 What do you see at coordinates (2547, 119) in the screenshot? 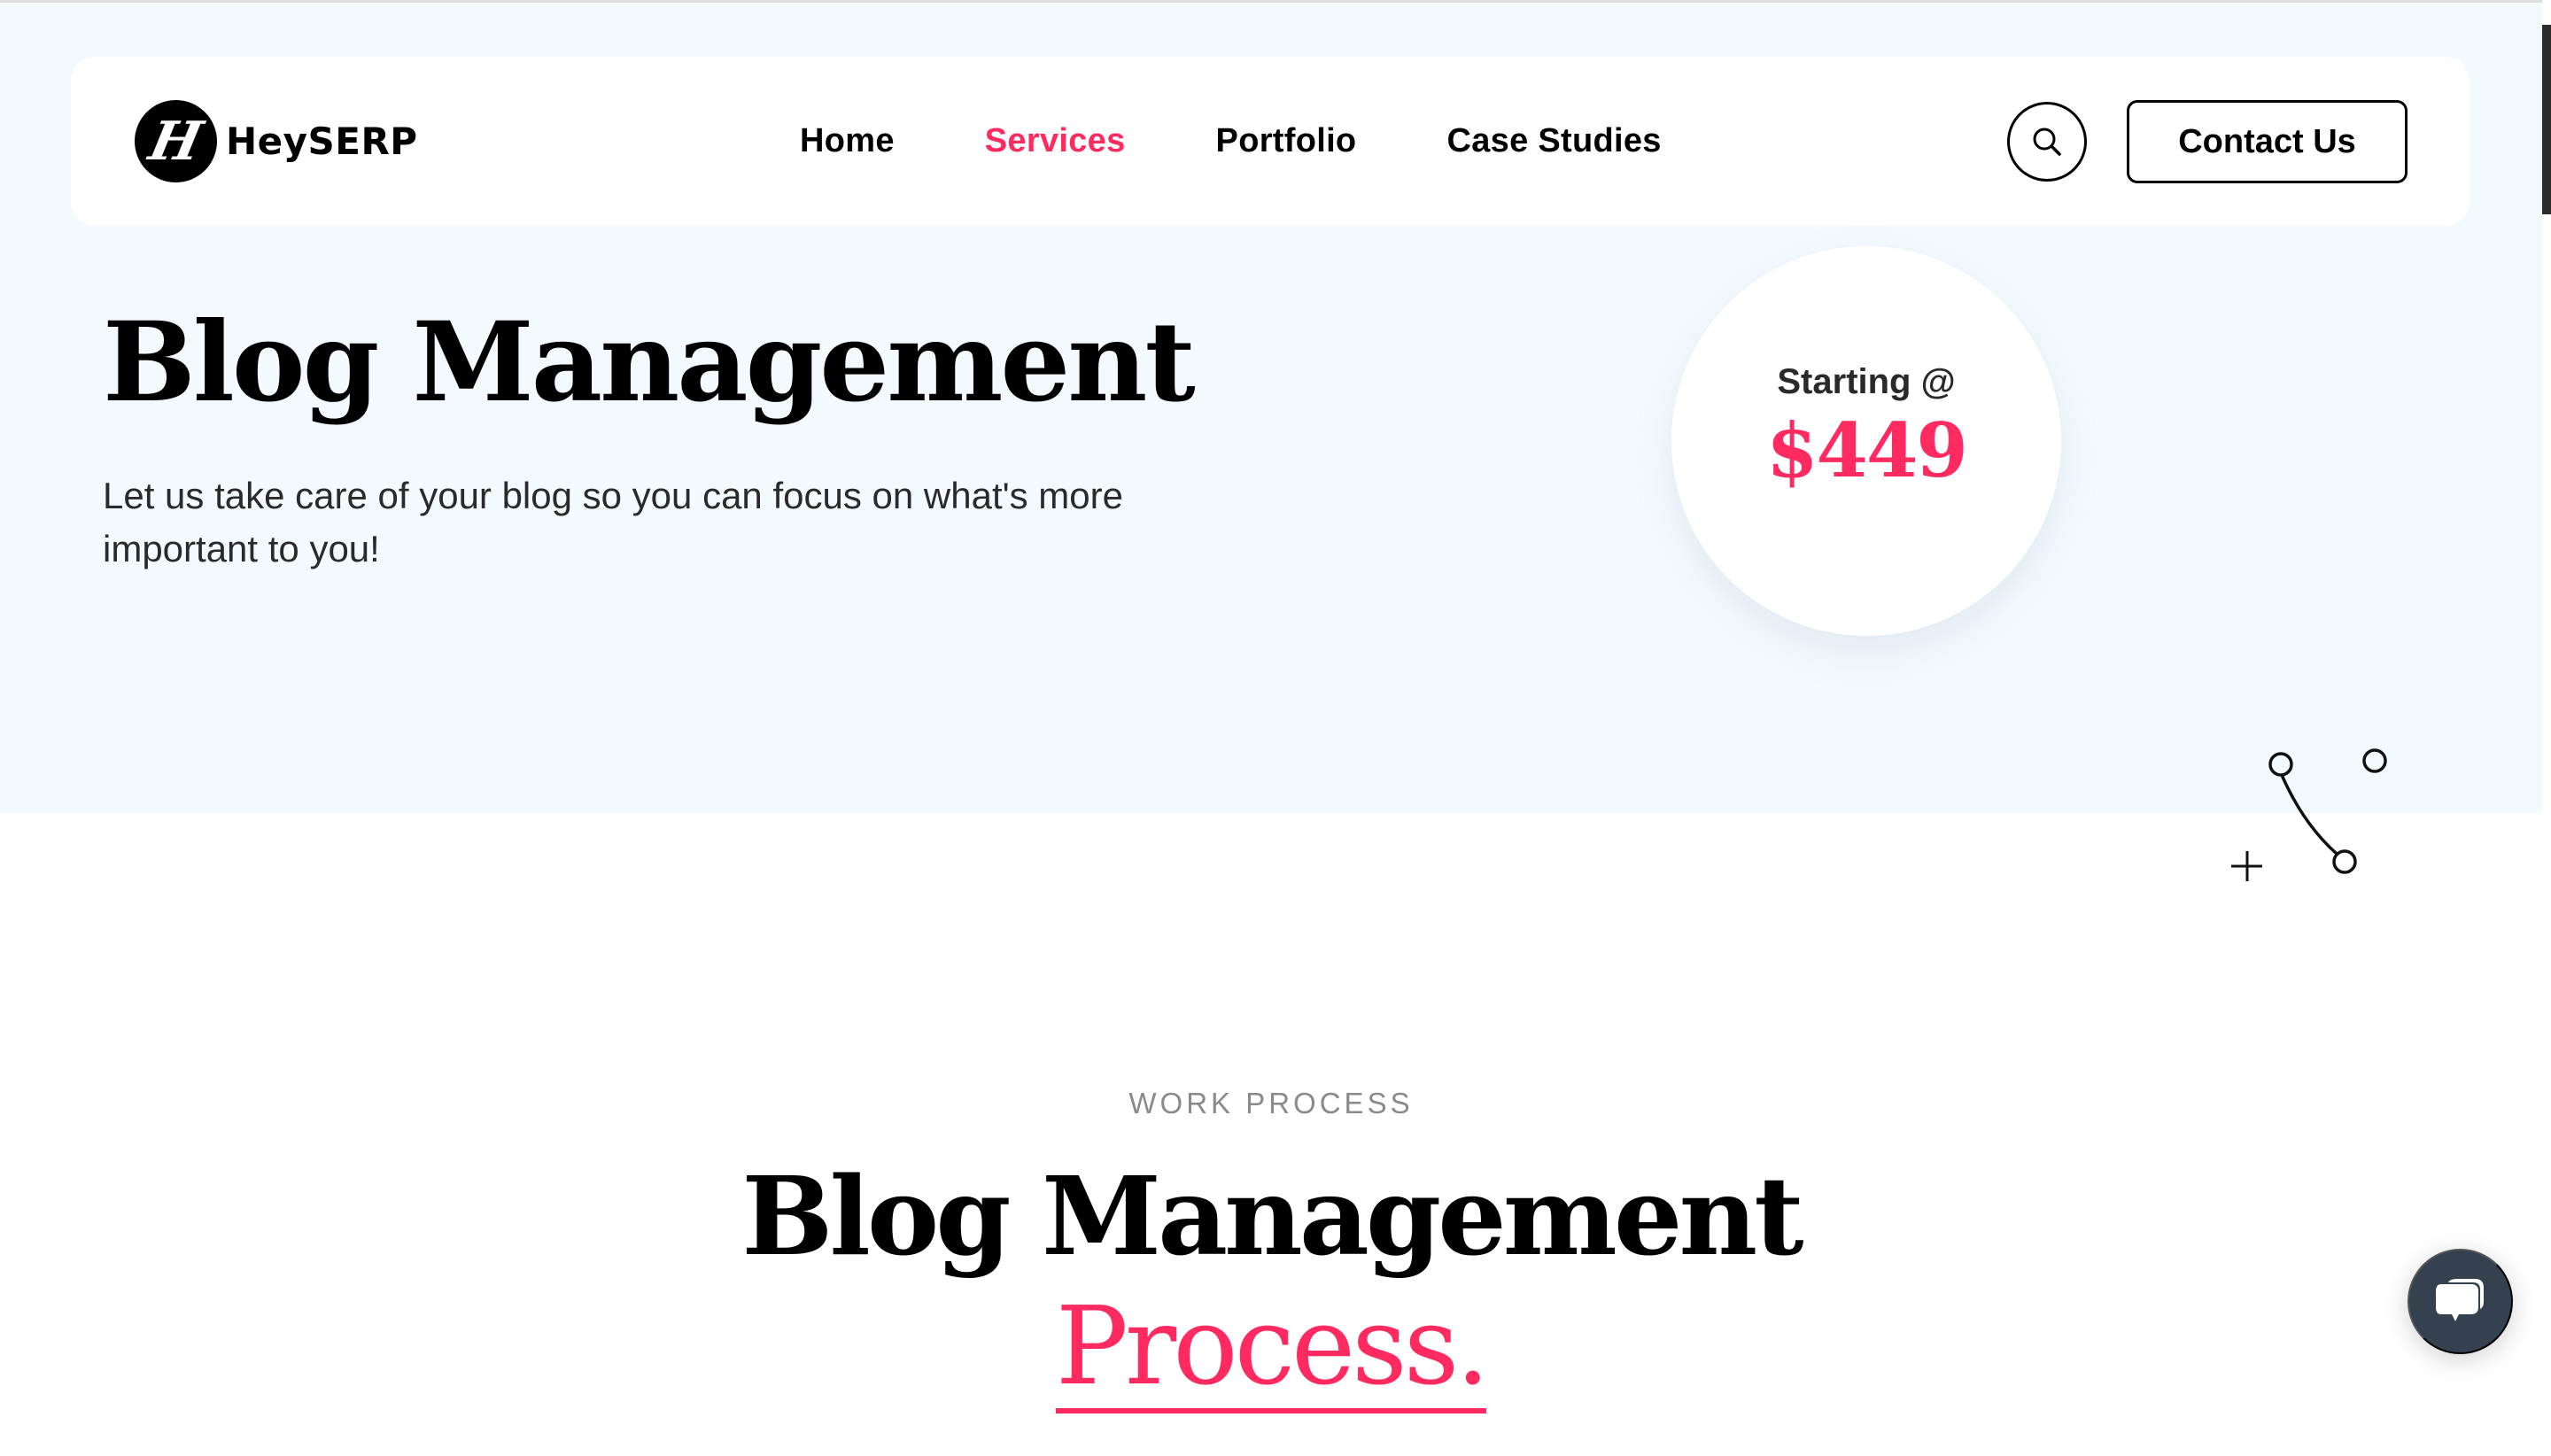
I see `scrollbar-thumb` at bounding box center [2547, 119].